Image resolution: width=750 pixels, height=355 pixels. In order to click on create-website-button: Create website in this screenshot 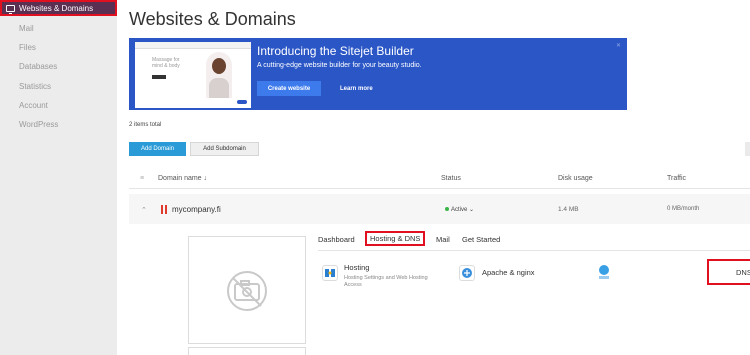, I will do `click(289, 88)`.